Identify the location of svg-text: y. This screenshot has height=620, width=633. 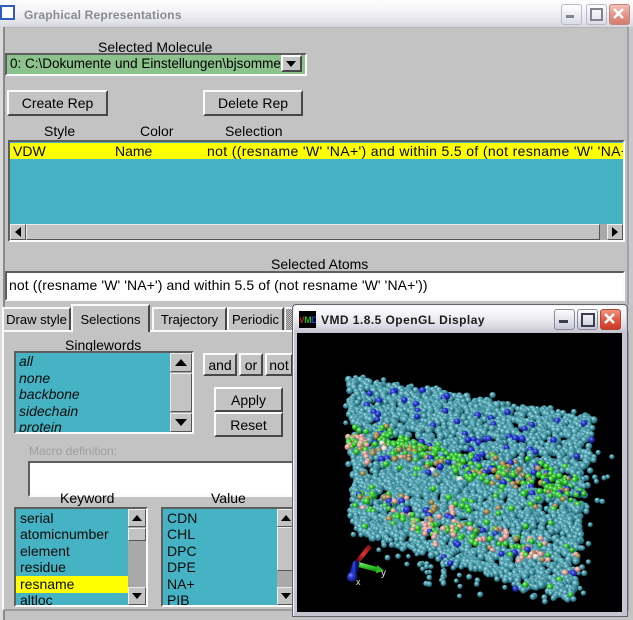
(383, 573).